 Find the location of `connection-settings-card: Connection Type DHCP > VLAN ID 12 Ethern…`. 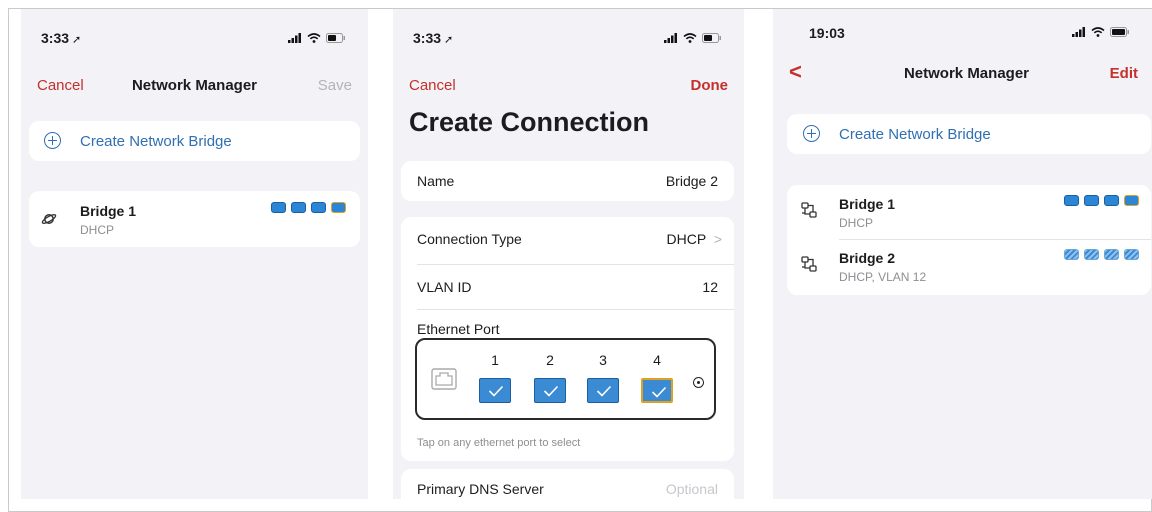

connection-settings-card: Connection Type DHCP > VLAN ID 12 Ethern… is located at coordinates (567, 339).